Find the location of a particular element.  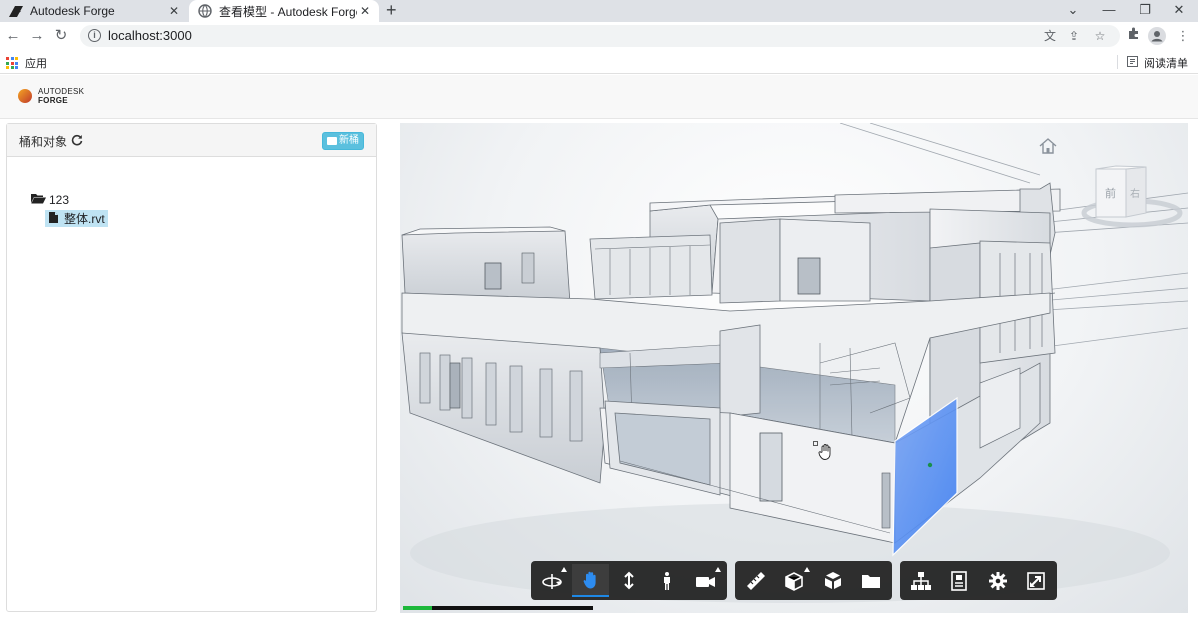

url-text: localhost:3000 is located at coordinates (150, 35).